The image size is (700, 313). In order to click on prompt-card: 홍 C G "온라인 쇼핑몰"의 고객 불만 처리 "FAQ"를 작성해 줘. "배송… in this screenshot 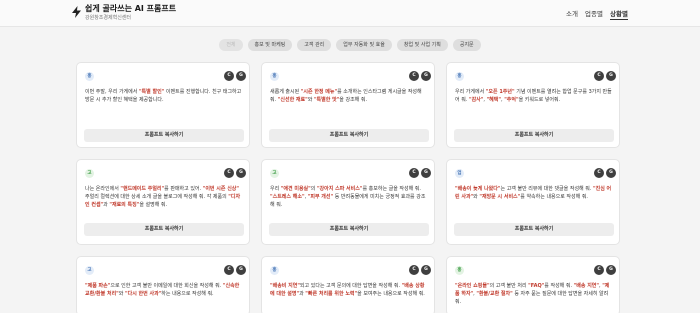, I will do `click(533, 284)`.